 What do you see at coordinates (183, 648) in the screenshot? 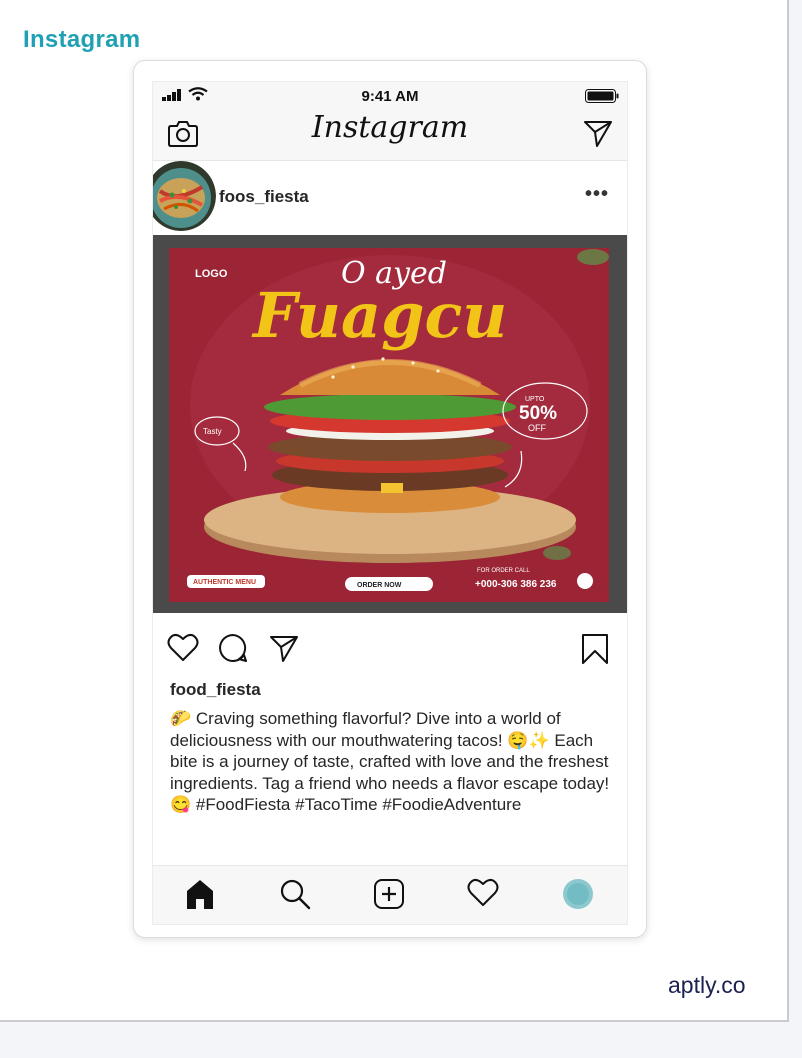
I see `heart-icon` at bounding box center [183, 648].